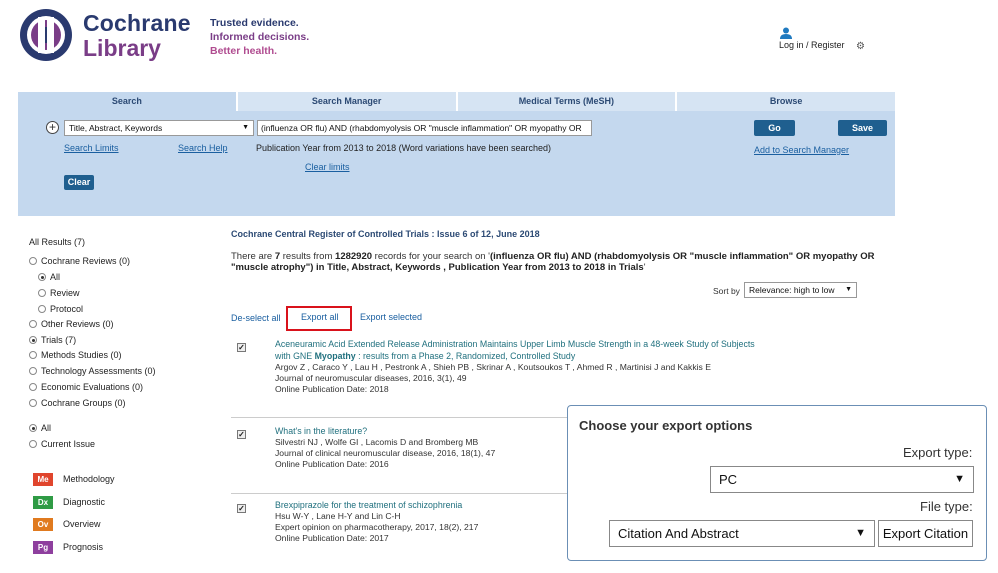  I want to click on filter-label: Protocol, so click(67, 309).